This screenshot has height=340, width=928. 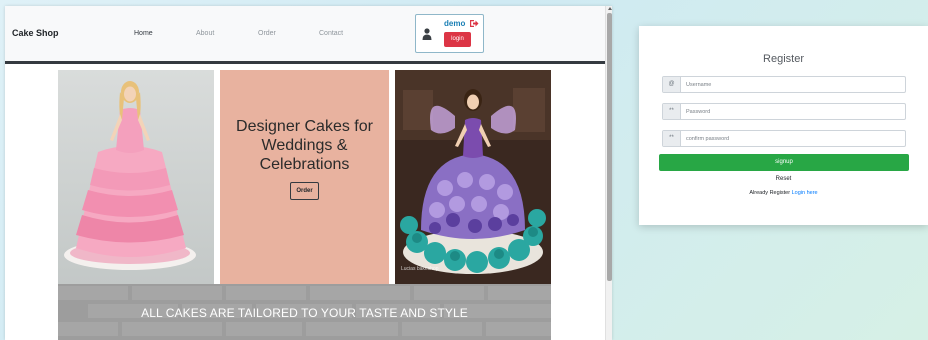 I want to click on sign-out-icon, so click(x=474, y=23).